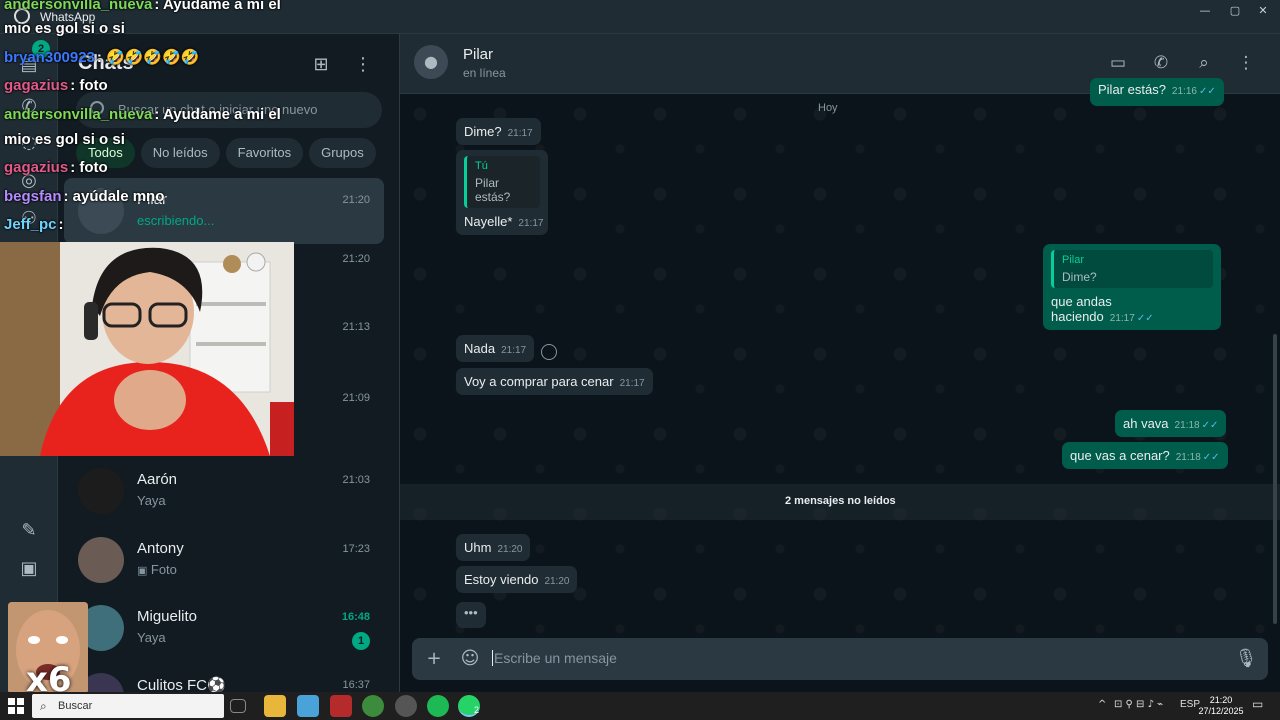 The height and width of the screenshot is (720, 1280). I want to click on task-view-icon, so click(238, 706).